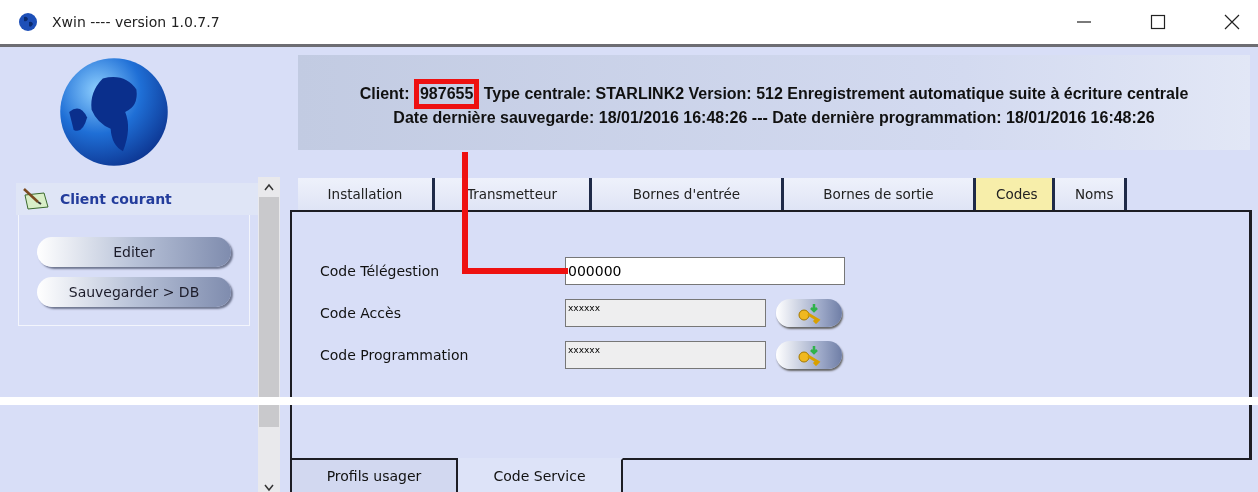 The width and height of the screenshot is (1258, 492). Describe the element at coordinates (395, 355) in the screenshot. I see `field-label: Code Programmation` at that location.